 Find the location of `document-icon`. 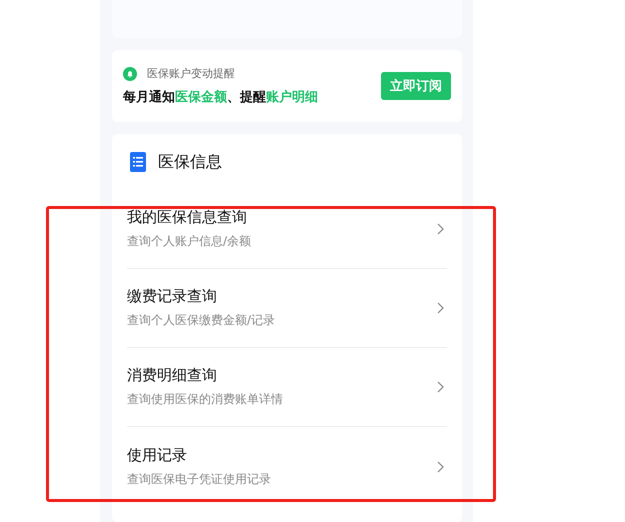

document-icon is located at coordinates (138, 162).